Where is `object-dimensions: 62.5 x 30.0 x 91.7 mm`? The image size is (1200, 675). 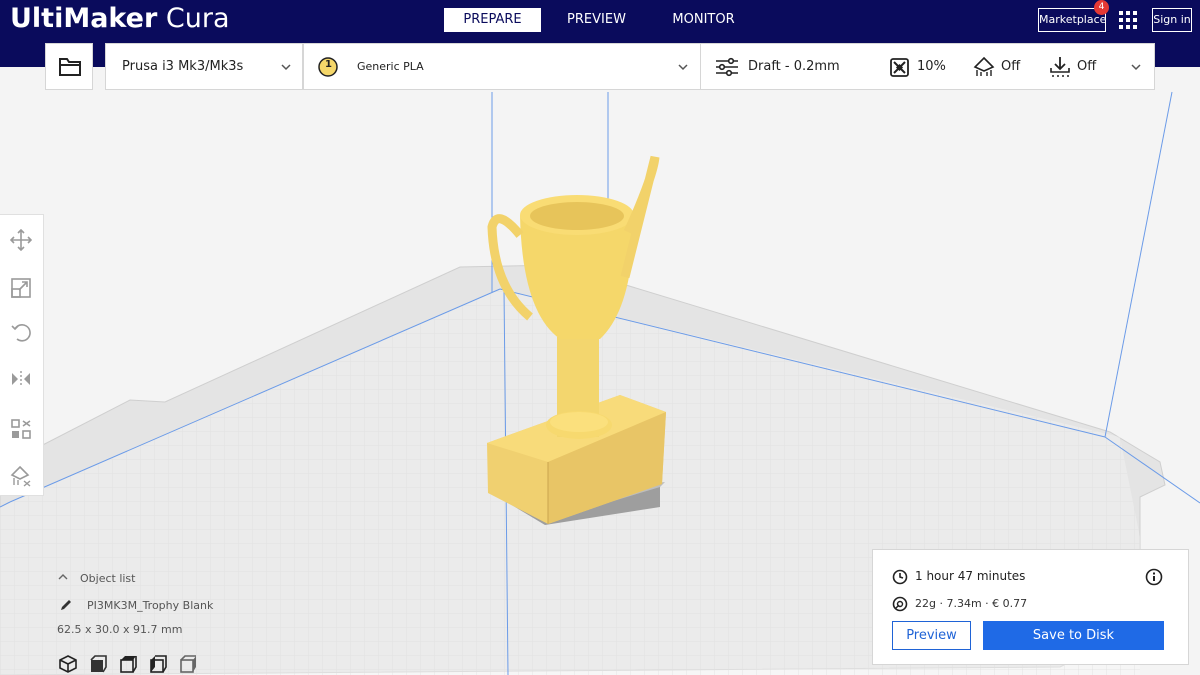 object-dimensions: 62.5 x 30.0 x 91.7 mm is located at coordinates (120, 629).